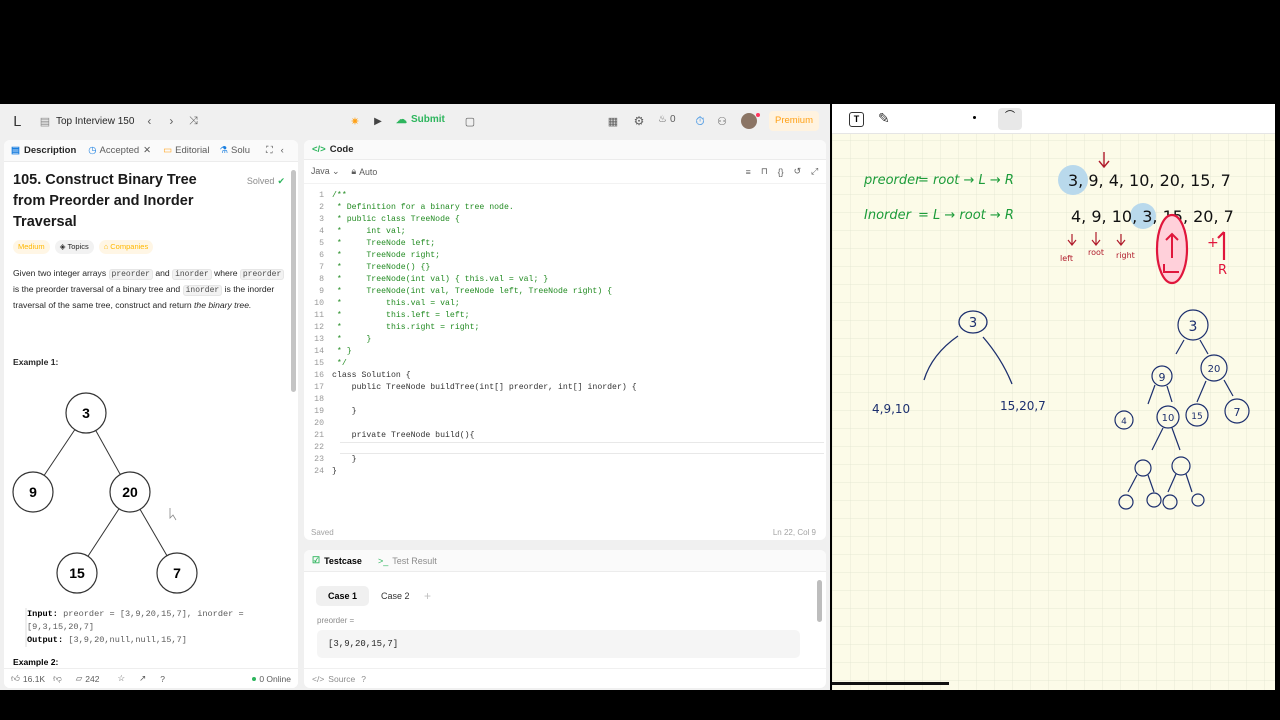 This screenshot has height=720, width=1280. What do you see at coordinates (43, 150) in the screenshot?
I see `tab-description: ▤ Description` at bounding box center [43, 150].